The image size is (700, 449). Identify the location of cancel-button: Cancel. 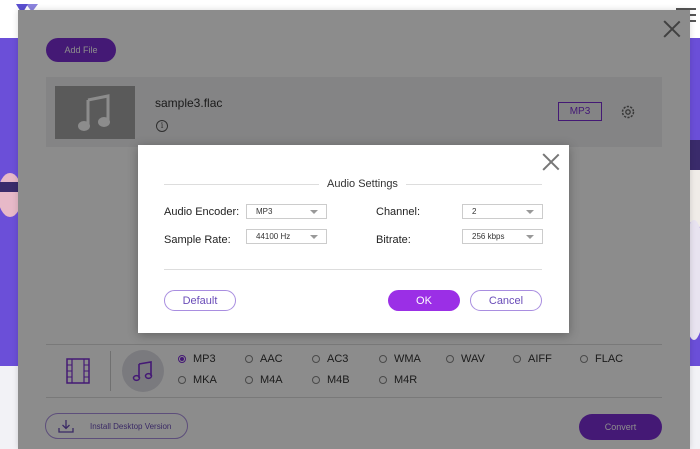
(506, 300).